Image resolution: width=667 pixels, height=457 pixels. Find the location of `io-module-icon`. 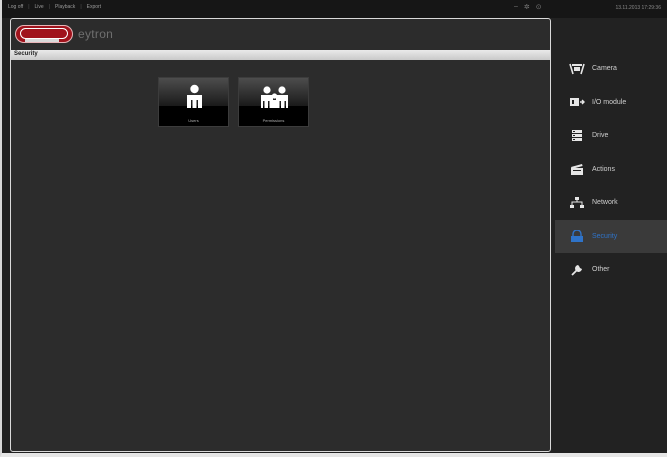

io-module-icon is located at coordinates (577, 102).